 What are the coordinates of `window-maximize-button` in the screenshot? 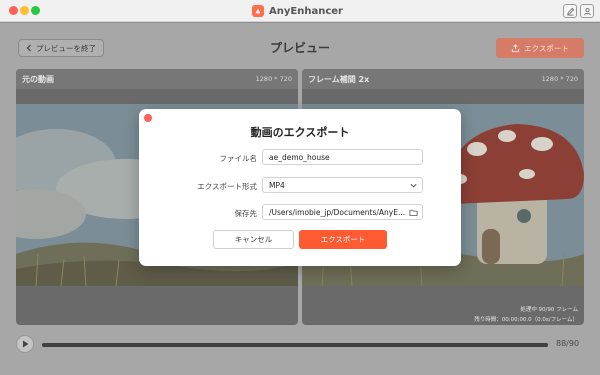 It's located at (35, 10).